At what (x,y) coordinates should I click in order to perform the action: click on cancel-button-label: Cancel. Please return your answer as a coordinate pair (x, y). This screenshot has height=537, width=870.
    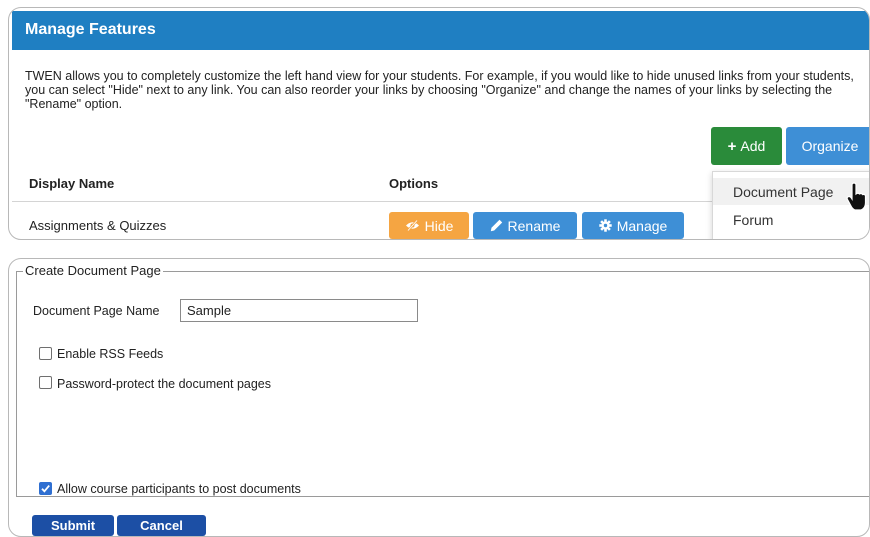
    Looking at the image, I should click on (161, 525).